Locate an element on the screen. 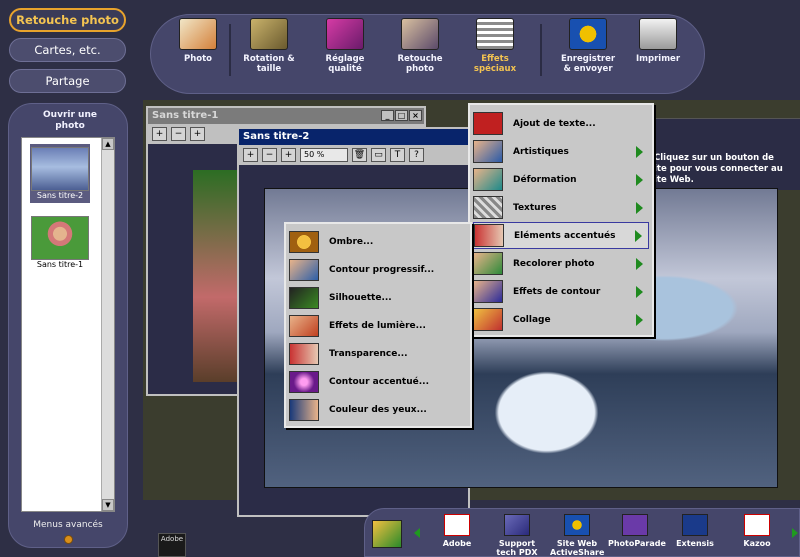  zoom-select: 50 % is located at coordinates (324, 155).